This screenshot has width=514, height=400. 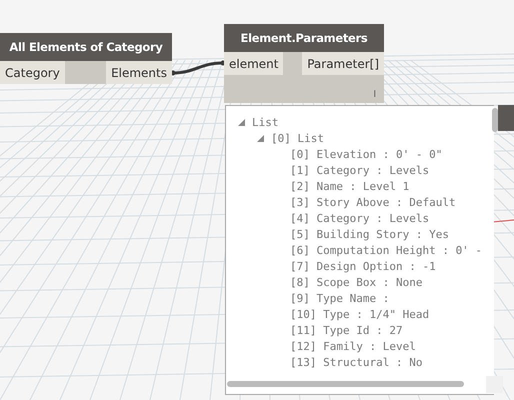 What do you see at coordinates (254, 63) in the screenshot?
I see `input-port: element` at bounding box center [254, 63].